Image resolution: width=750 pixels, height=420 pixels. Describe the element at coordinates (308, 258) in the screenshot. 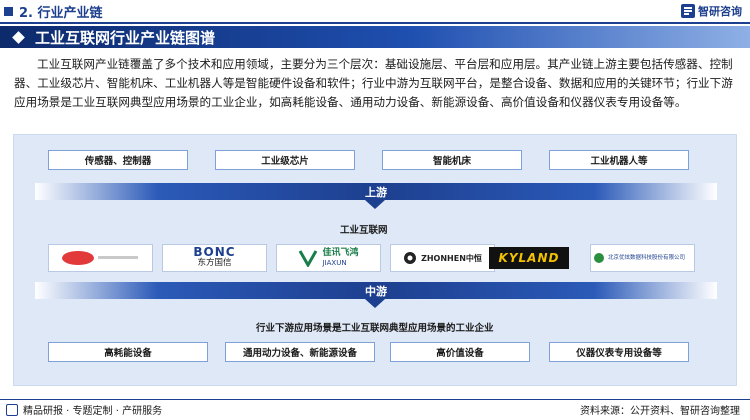

I see `jiaxun-mark-icon` at that location.